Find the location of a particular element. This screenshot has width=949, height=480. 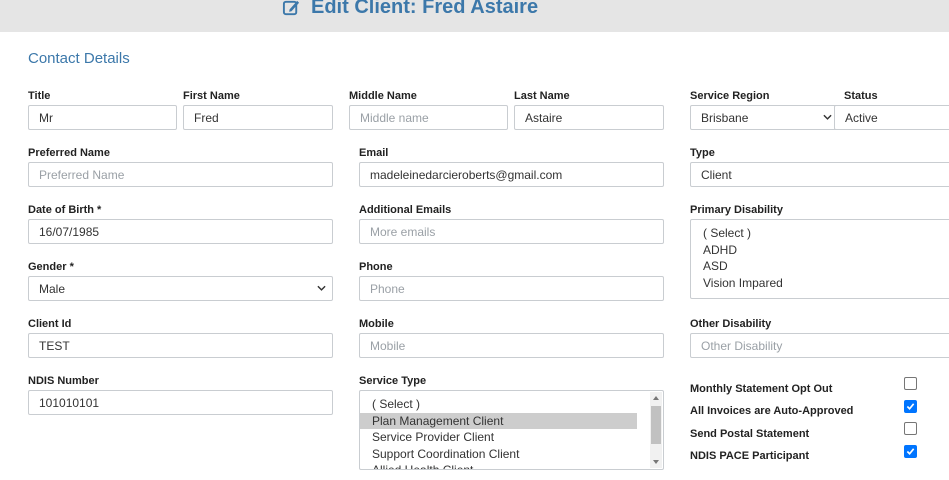

middle-name-label: Middle Name is located at coordinates (383, 96).